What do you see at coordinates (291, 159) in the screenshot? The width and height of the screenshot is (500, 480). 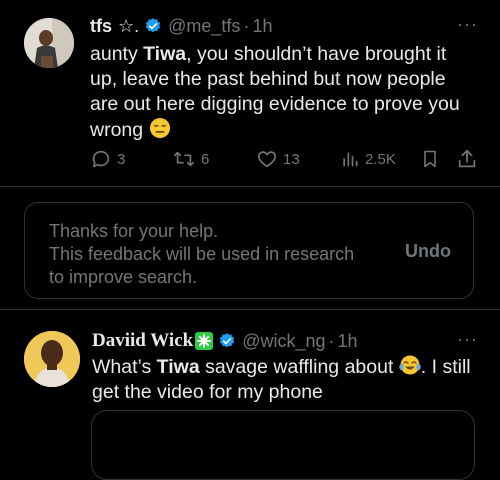 I see `like-count: 13` at bounding box center [291, 159].